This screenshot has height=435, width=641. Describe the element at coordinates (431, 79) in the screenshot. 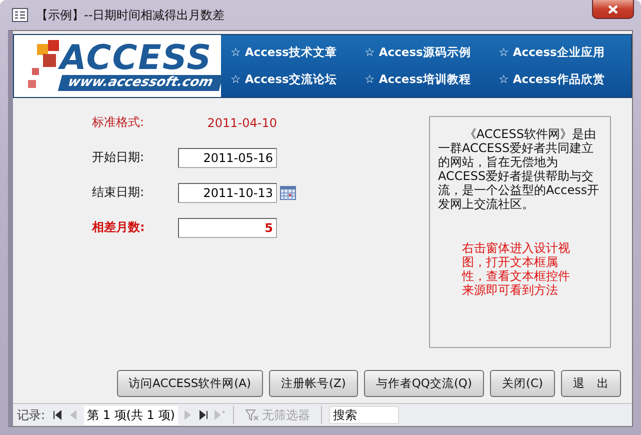

I see `banner-link: ☆ Access培训教程` at that location.